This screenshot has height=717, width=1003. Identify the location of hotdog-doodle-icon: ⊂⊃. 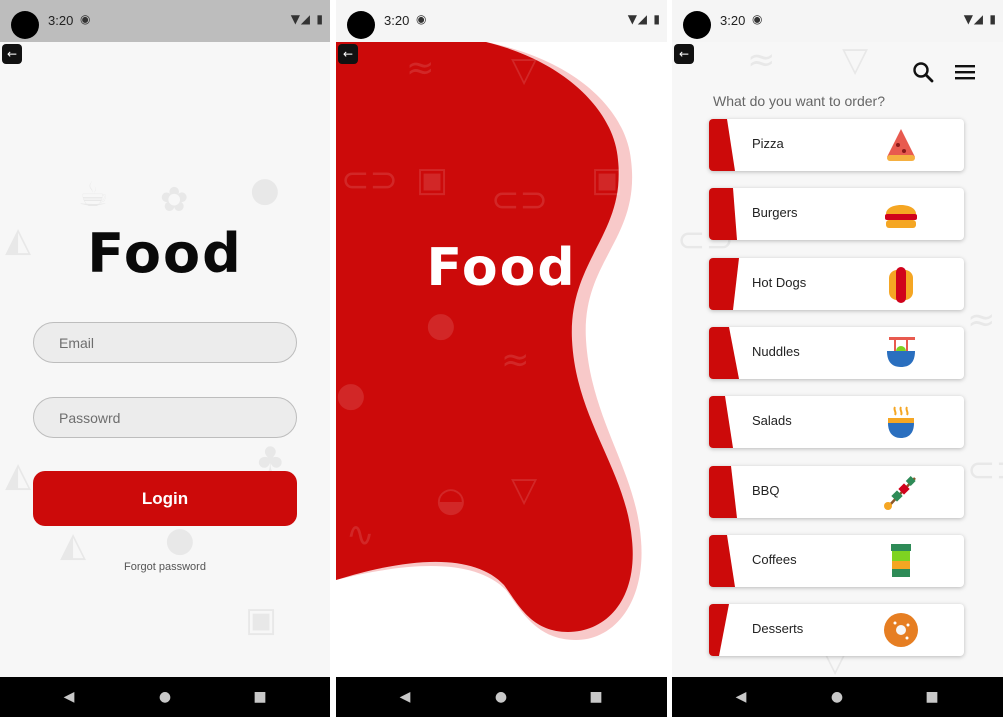
(369, 180).